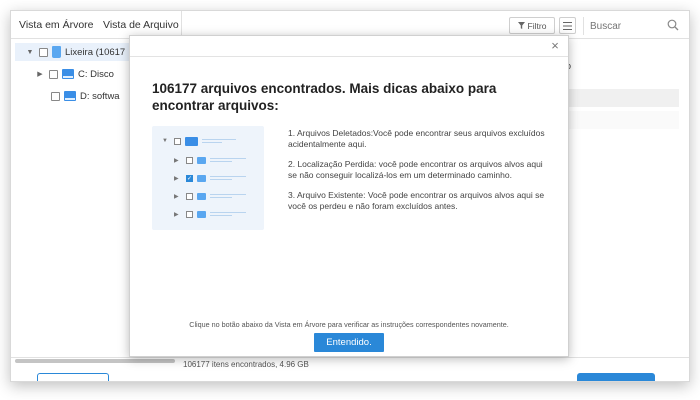  What do you see at coordinates (141, 25) in the screenshot?
I see `tab-file-view: Vista de Arquivo` at bounding box center [141, 25].